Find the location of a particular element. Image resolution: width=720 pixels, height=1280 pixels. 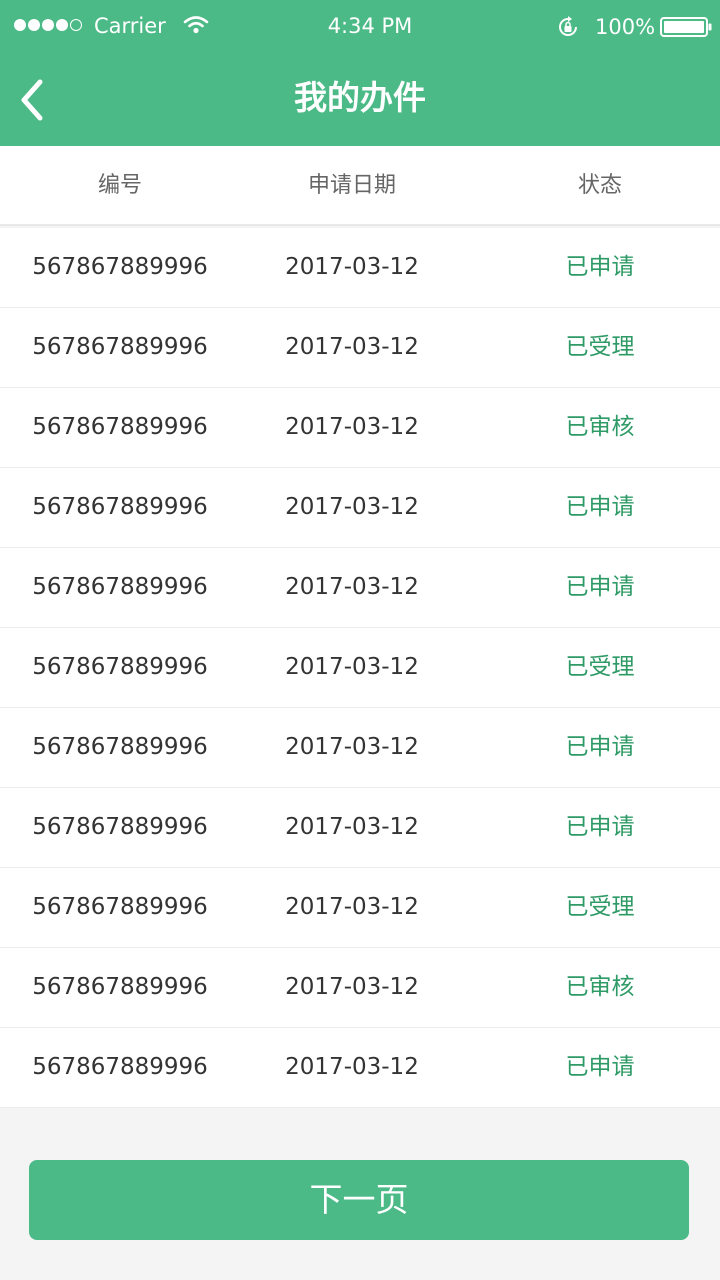

page-title: 我的办件 is located at coordinates (360, 97).